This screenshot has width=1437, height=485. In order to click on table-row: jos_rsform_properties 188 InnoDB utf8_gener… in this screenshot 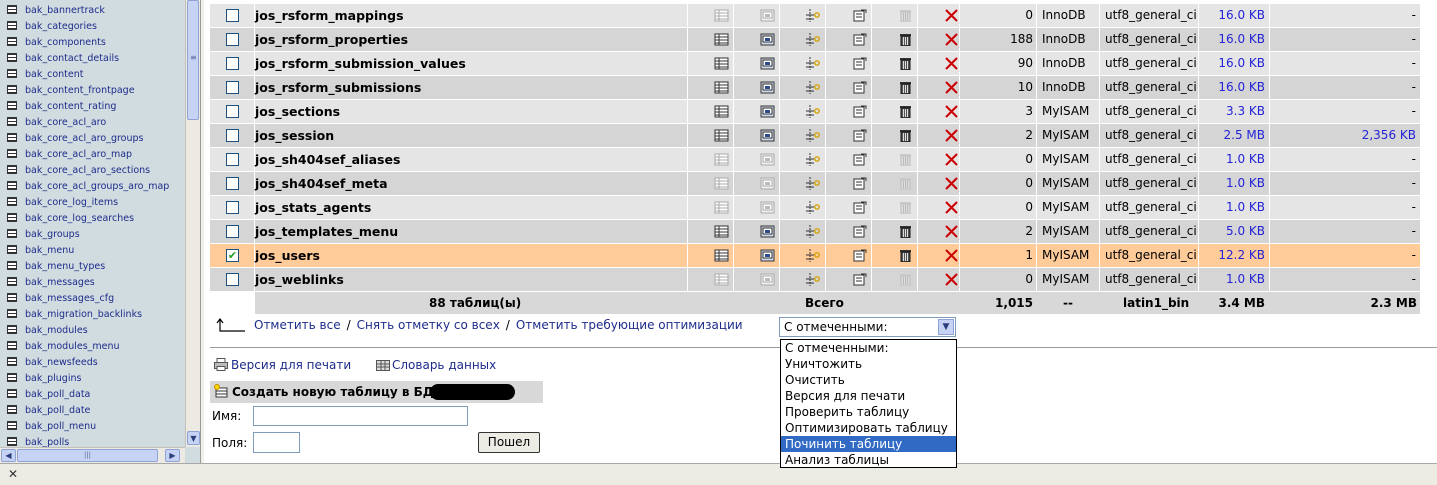, I will do `click(815, 39)`.